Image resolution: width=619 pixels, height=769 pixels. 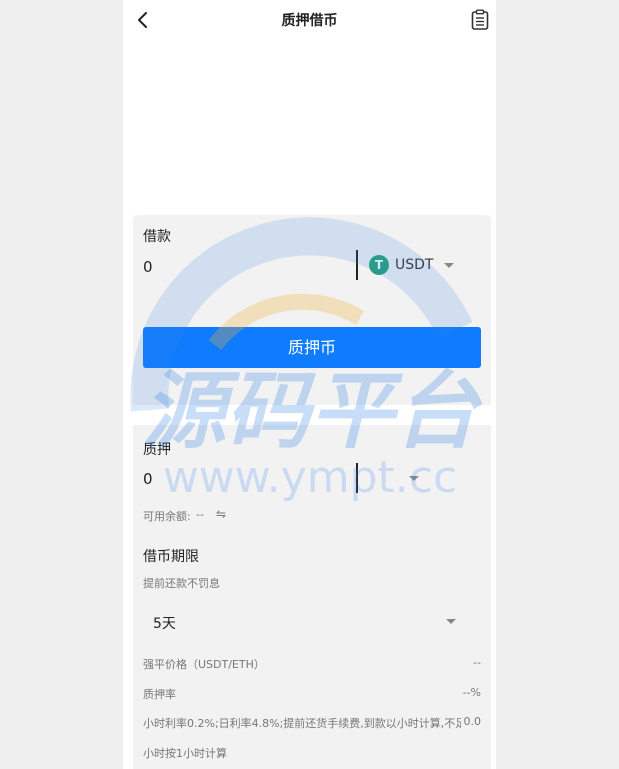 I want to click on term-select: 5天, so click(x=302, y=622).